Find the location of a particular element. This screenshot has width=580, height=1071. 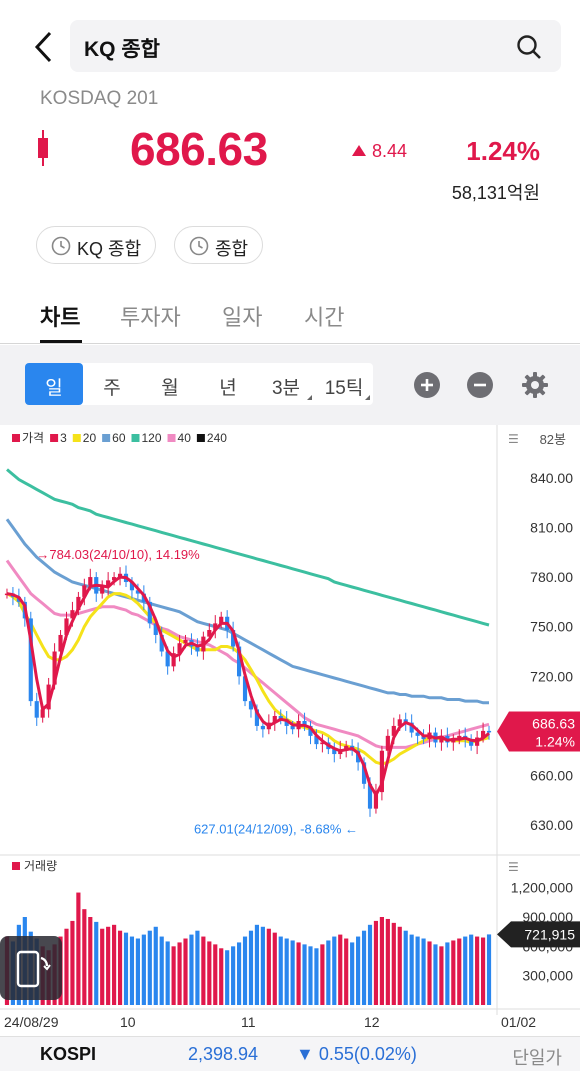

chart-toolbar: 일 주 월 년 3분 15틱 is located at coordinates (290, 385).